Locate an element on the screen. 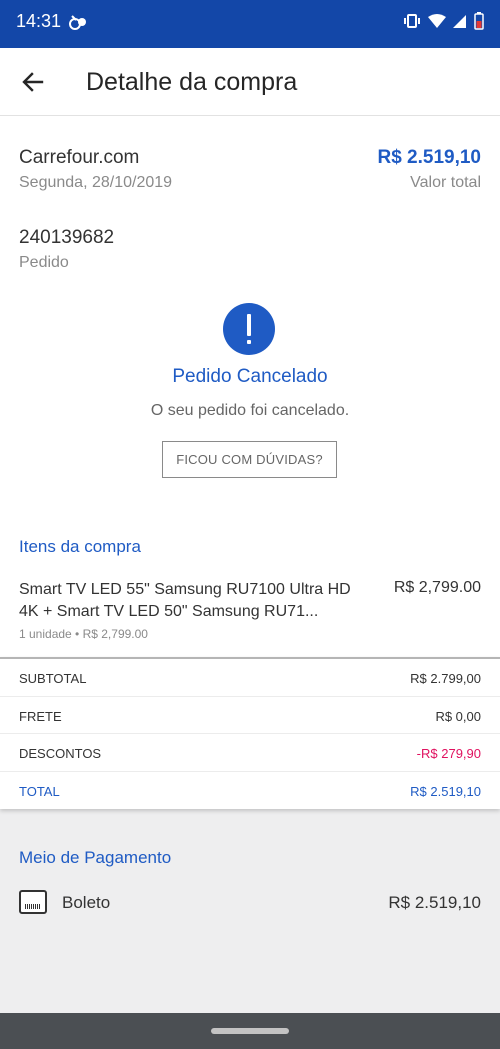  payment-value: R$ 2.519,10 is located at coordinates (434, 902).